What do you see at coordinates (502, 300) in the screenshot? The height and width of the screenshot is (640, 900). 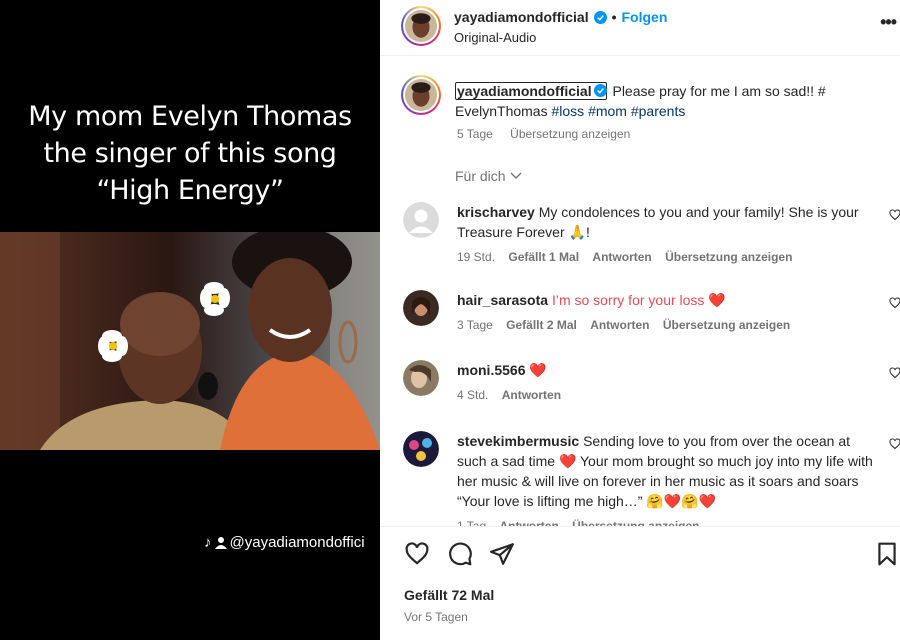 I see `comment-username: hair_sarasota` at bounding box center [502, 300].